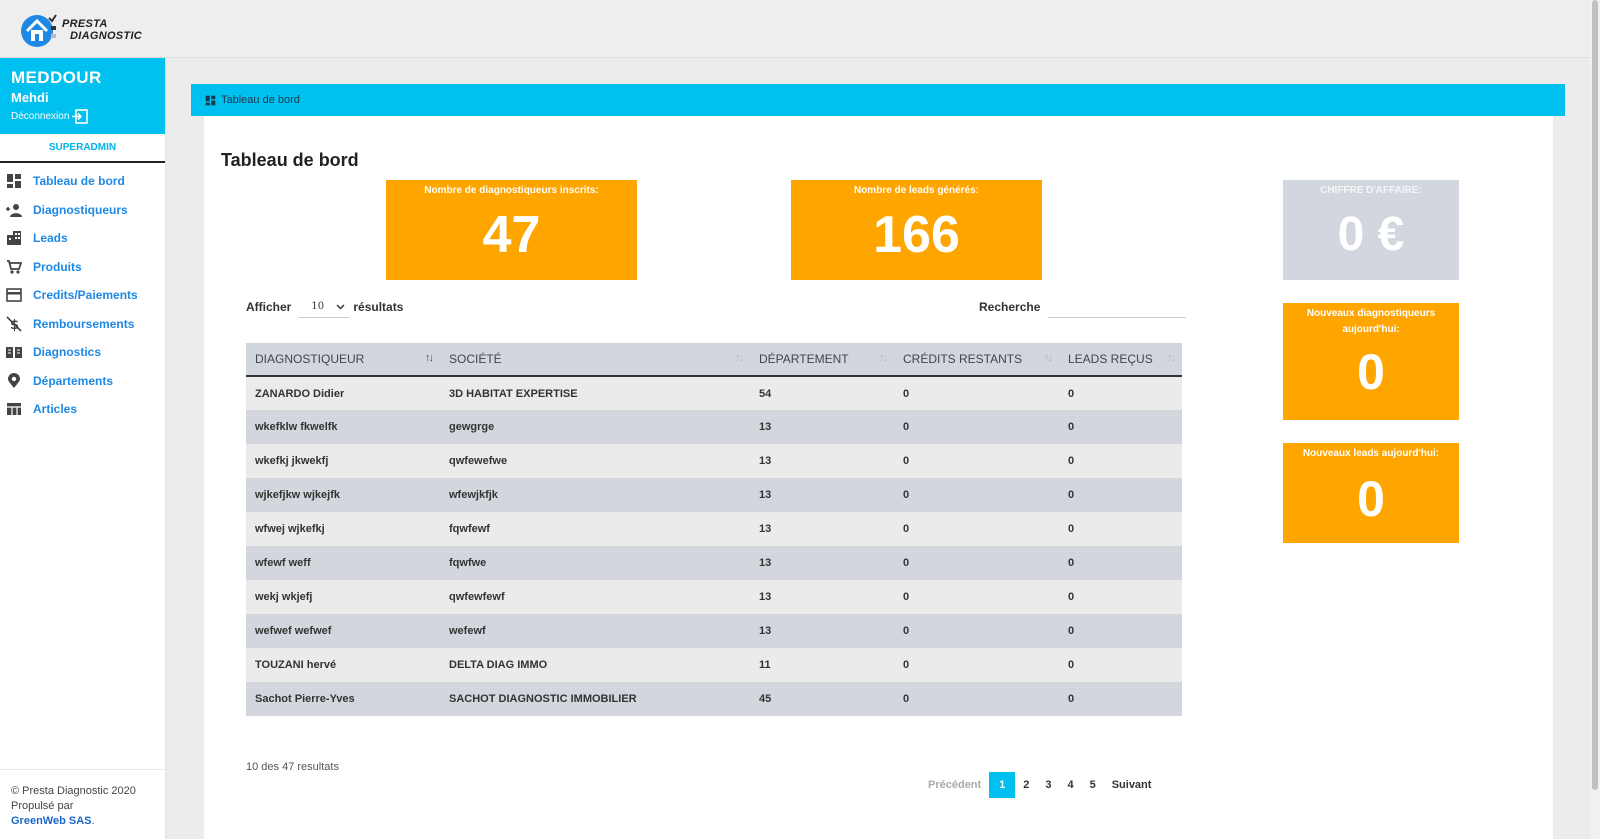  Describe the element at coordinates (511, 235) in the screenshot. I see `stat-value: 47` at that location.